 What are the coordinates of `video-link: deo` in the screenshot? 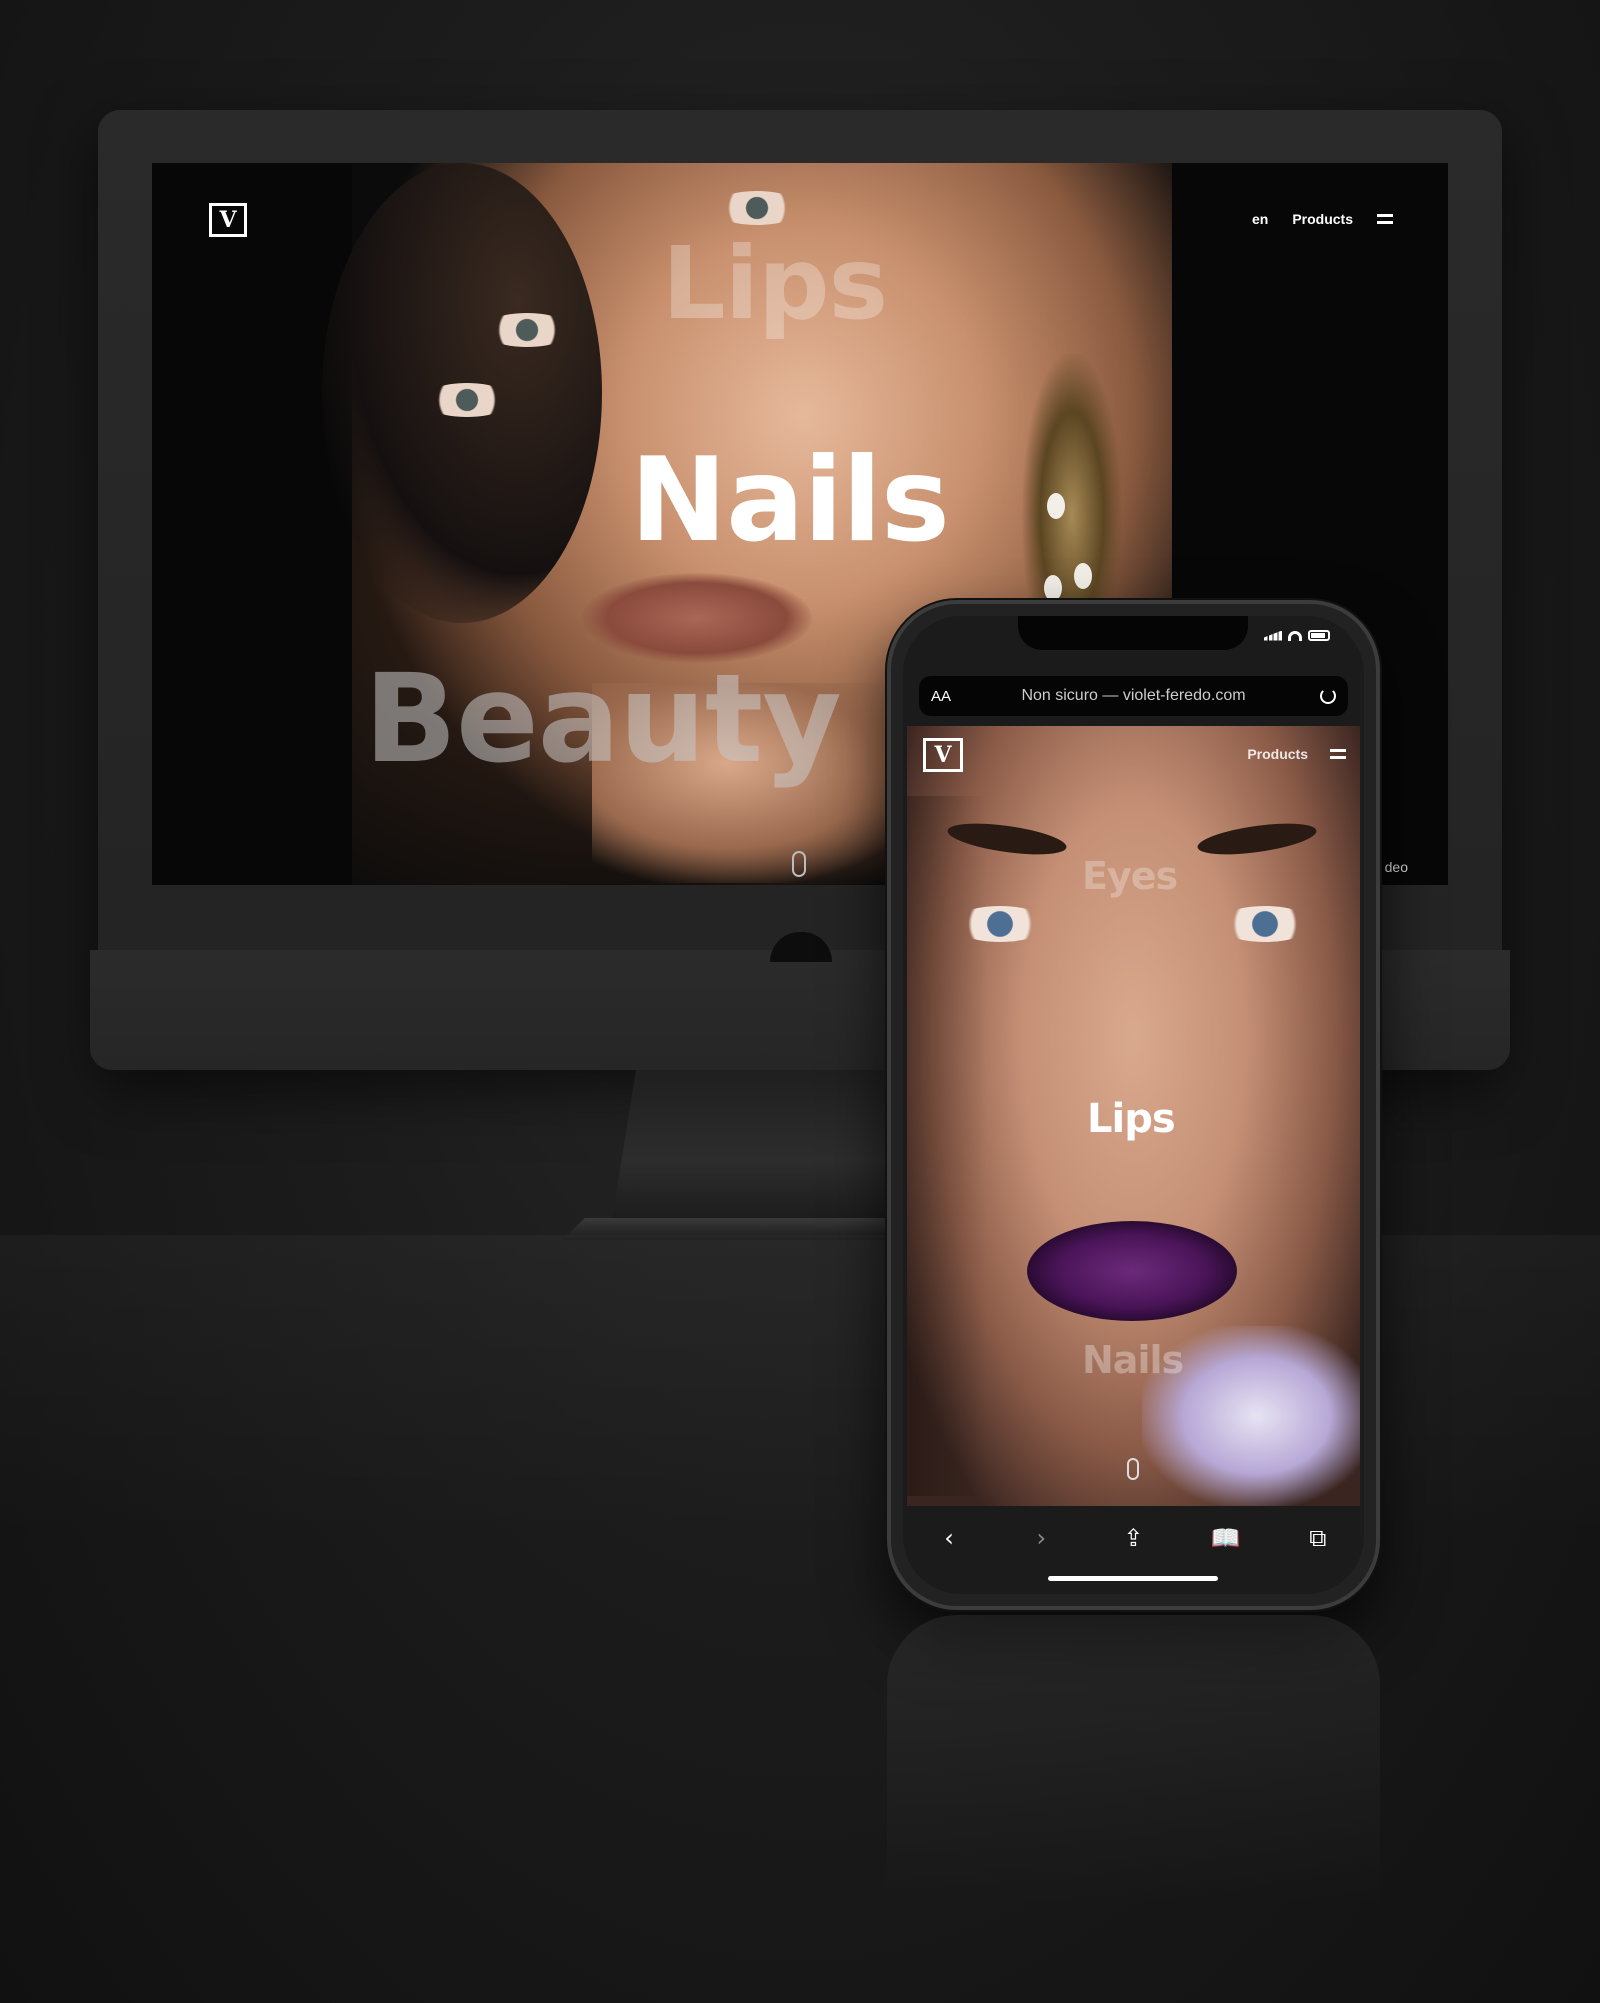 It's located at (1396, 867).